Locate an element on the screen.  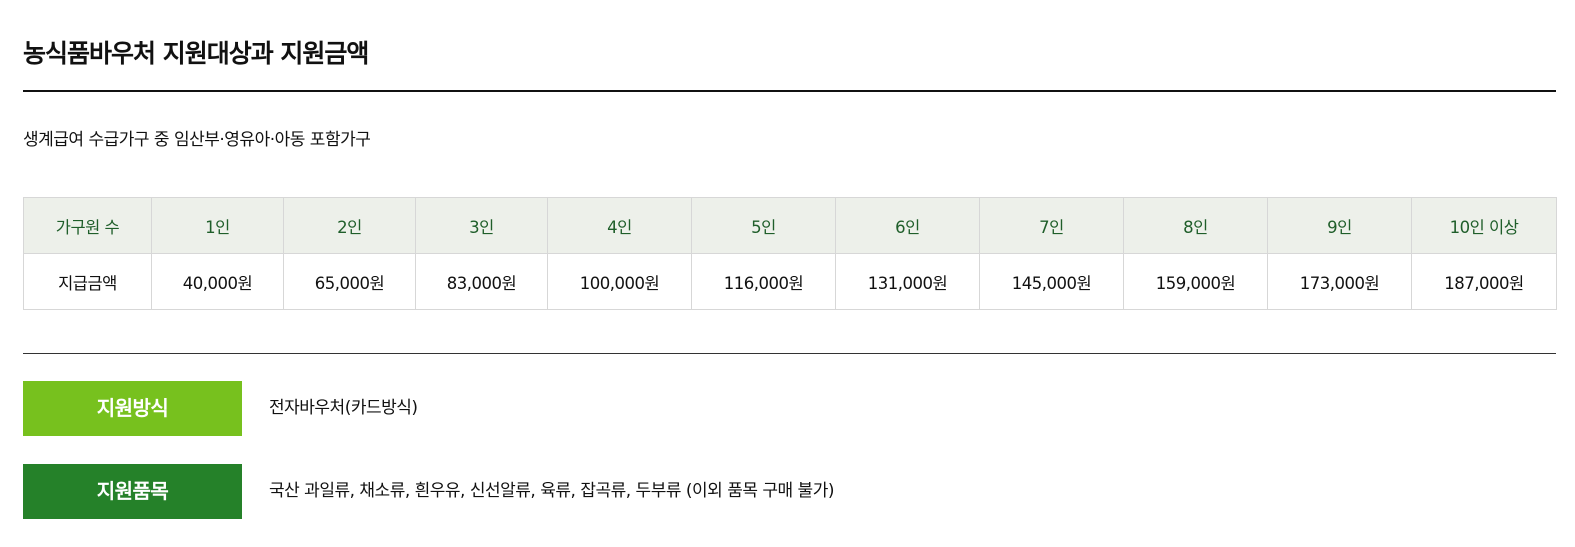
table-cell: 187,000원 is located at coordinates (1484, 281).